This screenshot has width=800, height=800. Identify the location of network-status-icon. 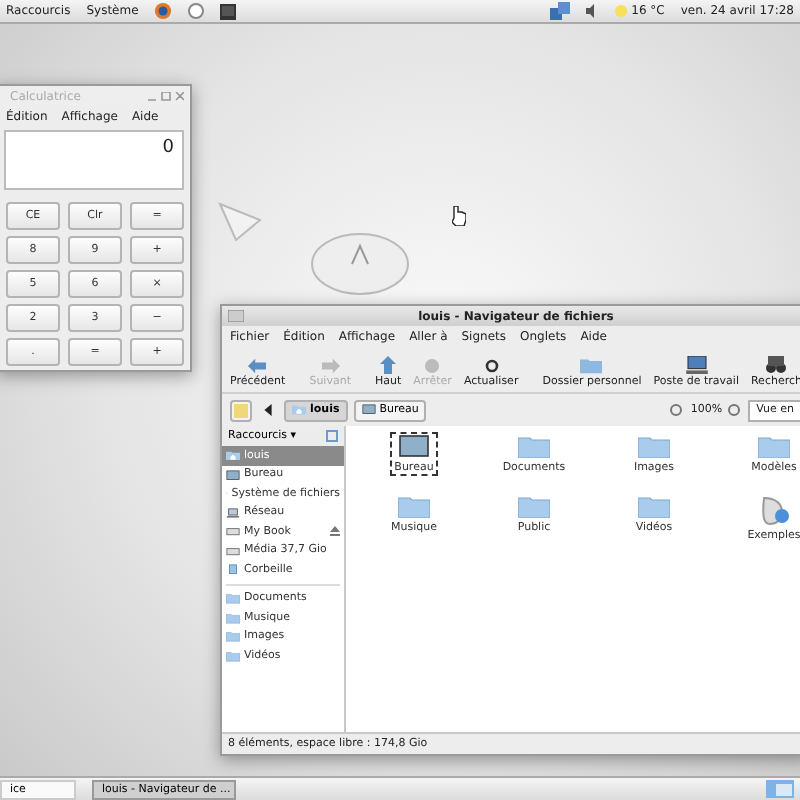
(559, 11).